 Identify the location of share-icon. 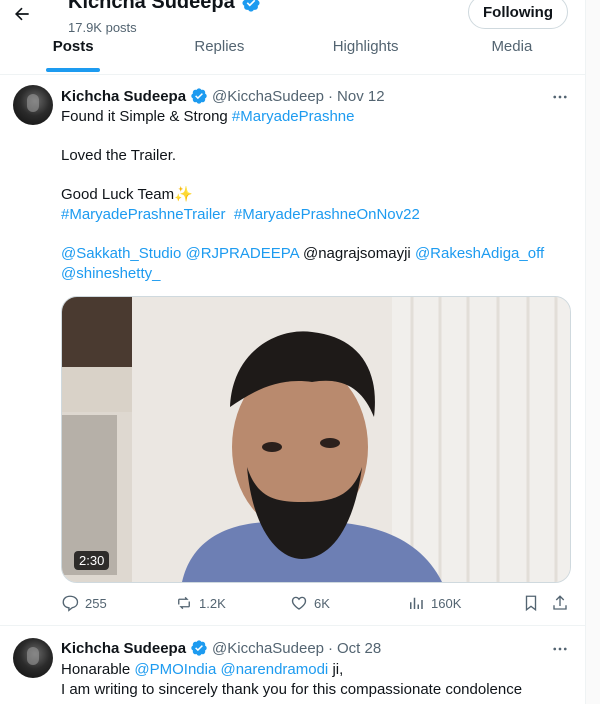
(560, 602).